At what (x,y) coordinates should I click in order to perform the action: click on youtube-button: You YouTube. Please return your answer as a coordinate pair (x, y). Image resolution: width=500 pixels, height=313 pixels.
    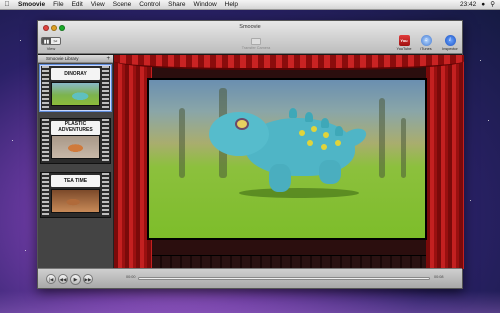
    Looking at the image, I should click on (404, 43).